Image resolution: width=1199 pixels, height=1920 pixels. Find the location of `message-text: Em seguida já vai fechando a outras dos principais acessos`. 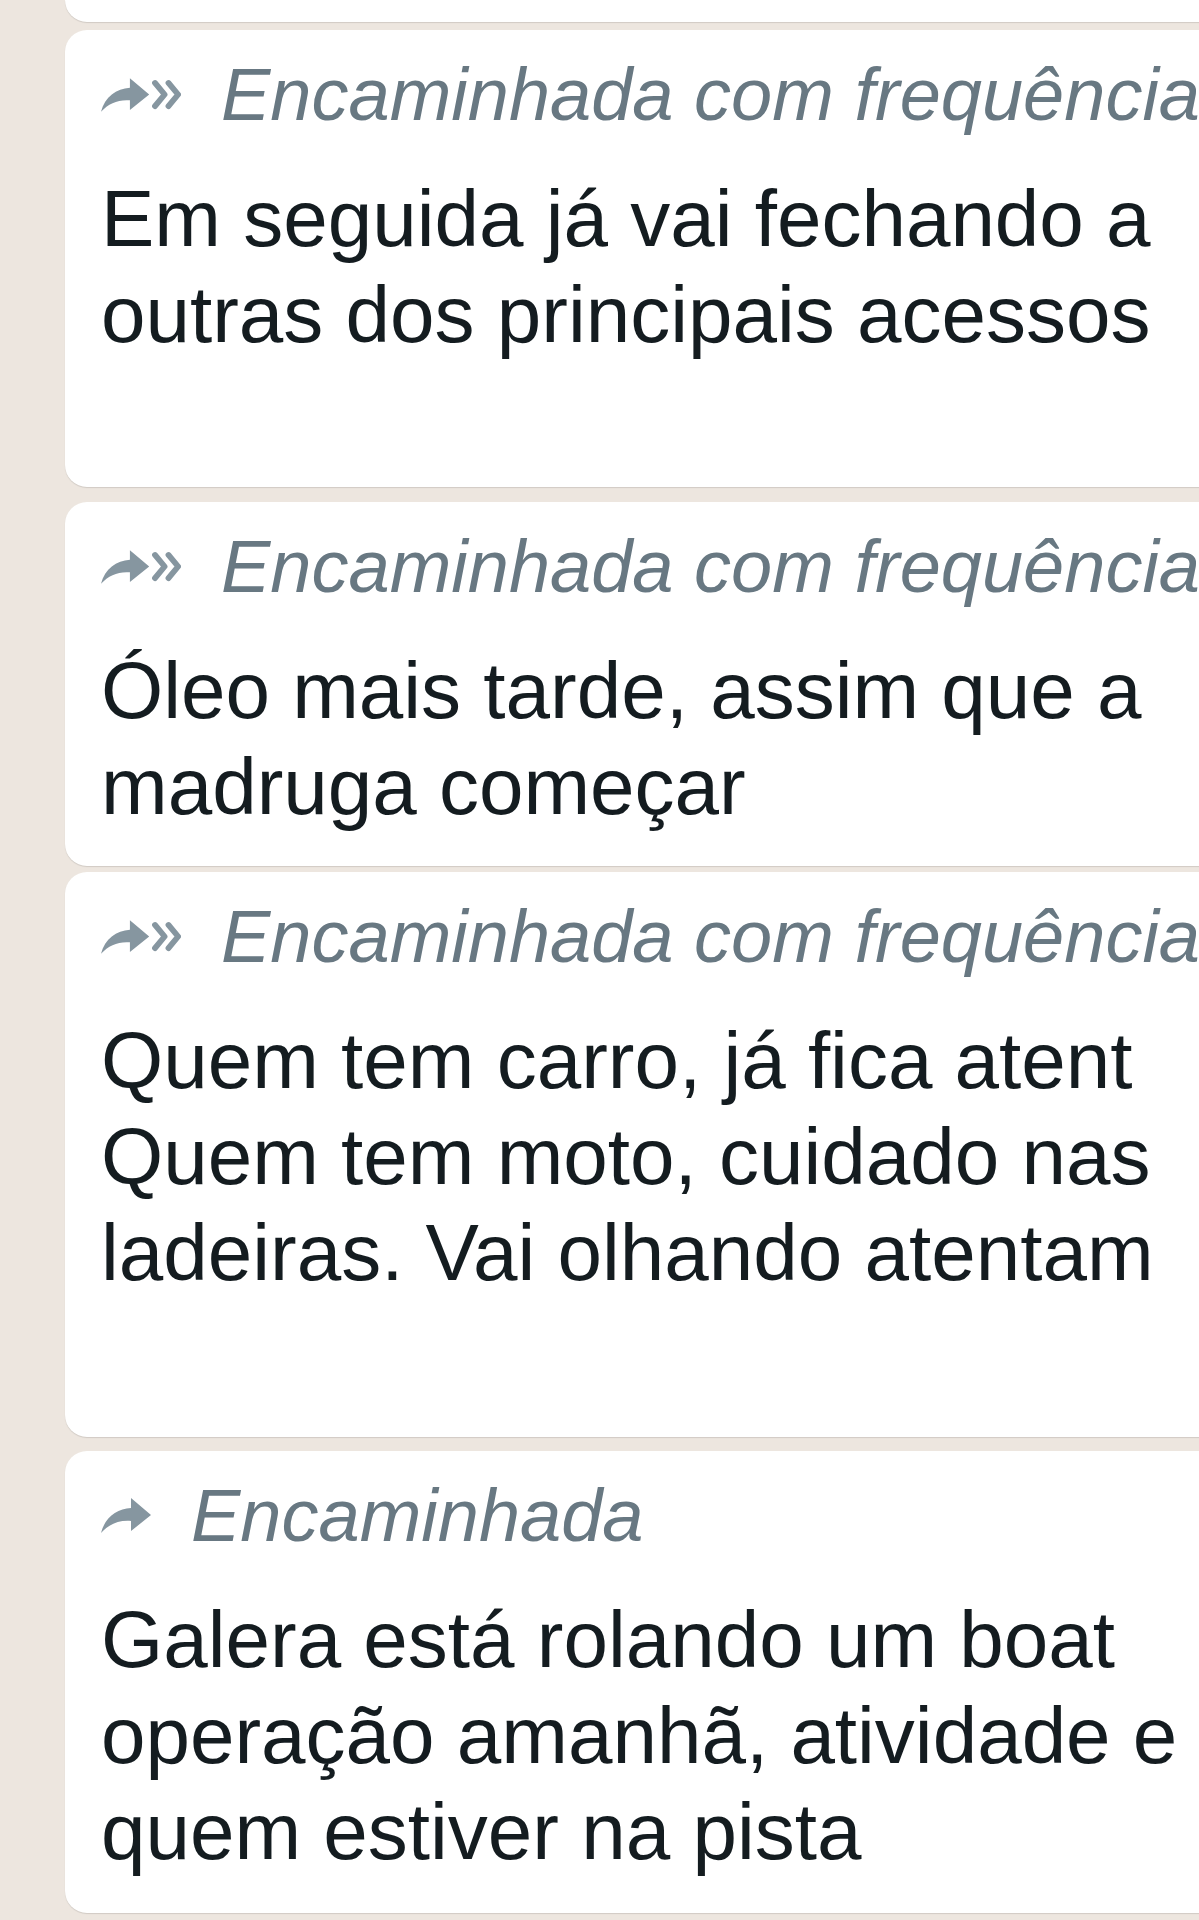

message-text: Em seguida já vai fechando a outras dos principais acessos is located at coordinates (626, 267).